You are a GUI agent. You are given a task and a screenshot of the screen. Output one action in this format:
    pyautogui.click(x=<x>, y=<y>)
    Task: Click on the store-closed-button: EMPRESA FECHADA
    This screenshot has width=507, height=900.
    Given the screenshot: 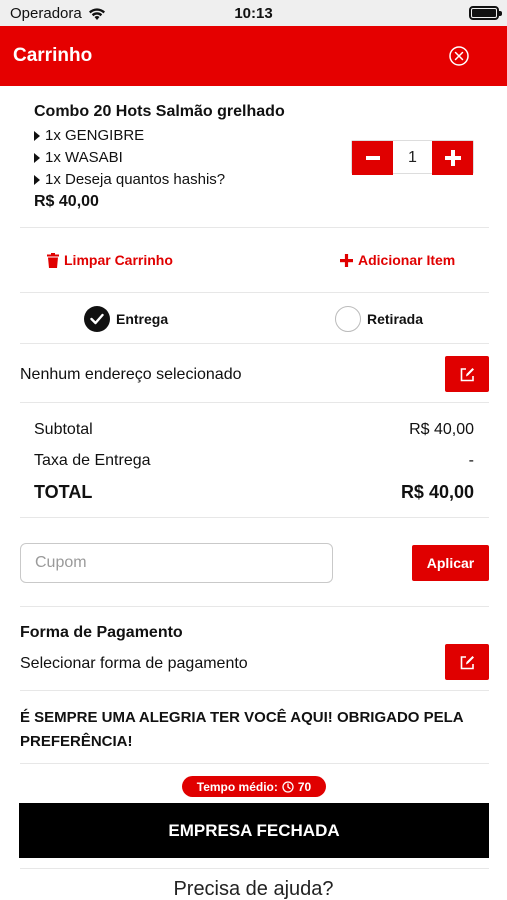 What is the action you would take?
    pyautogui.click(x=254, y=830)
    